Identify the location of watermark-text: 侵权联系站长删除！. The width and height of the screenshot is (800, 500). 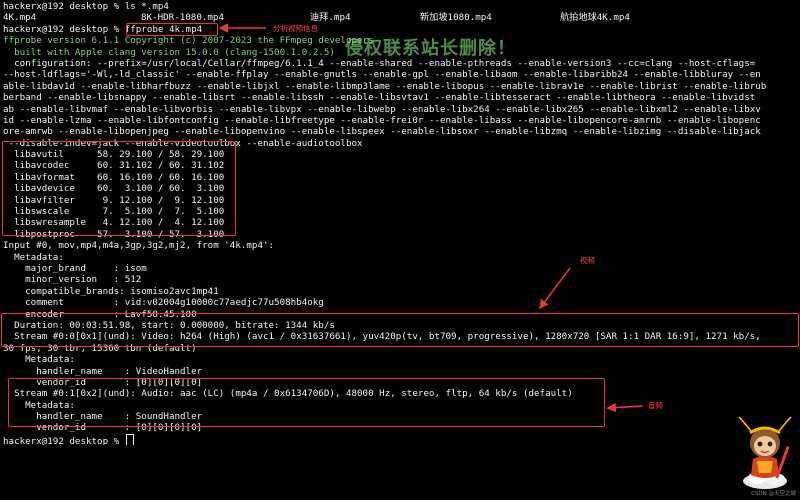
(430, 48).